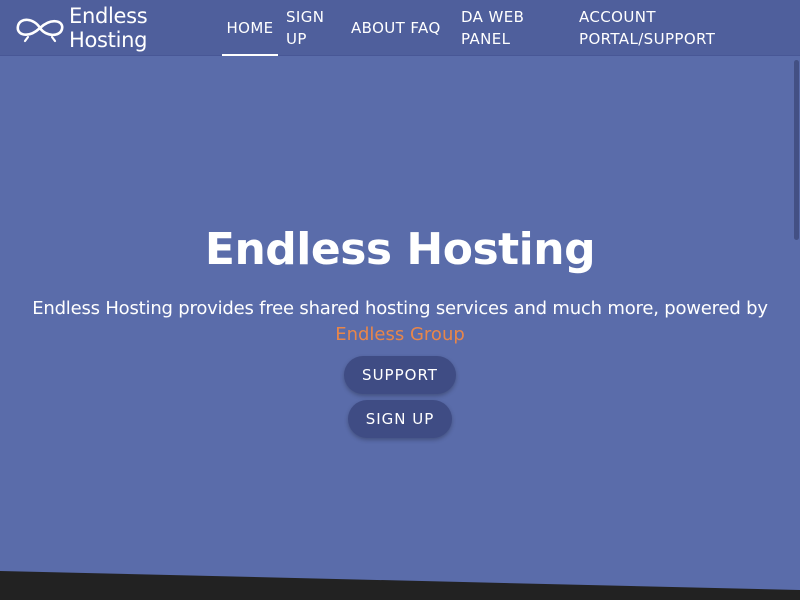  What do you see at coordinates (400, 375) in the screenshot?
I see `support-button: SUPPORT` at bounding box center [400, 375].